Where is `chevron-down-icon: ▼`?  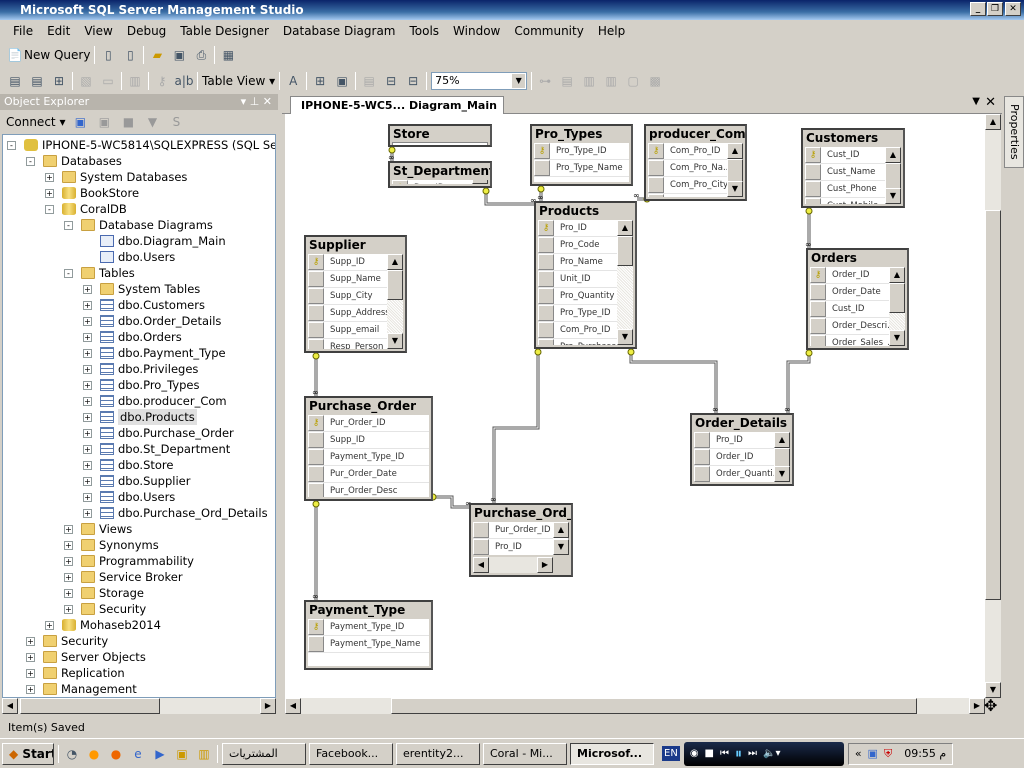
chevron-down-icon: ▼ is located at coordinates (519, 81).